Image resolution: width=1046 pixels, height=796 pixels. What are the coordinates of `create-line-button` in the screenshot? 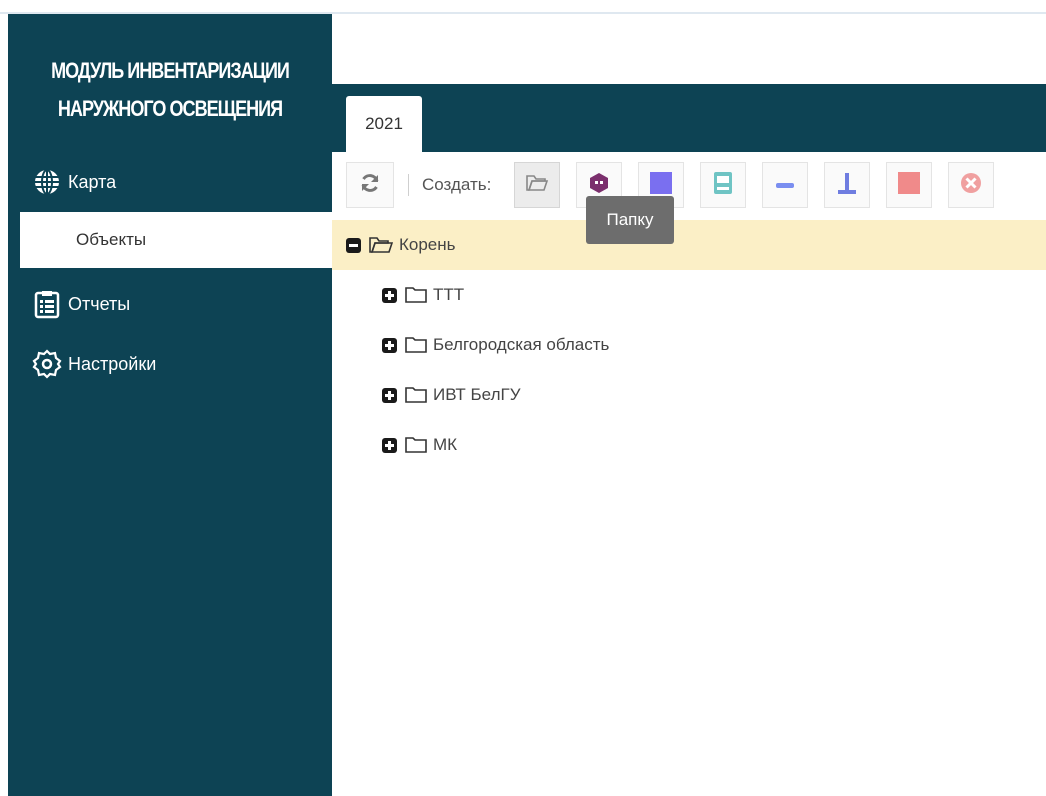 It's located at (785, 185).